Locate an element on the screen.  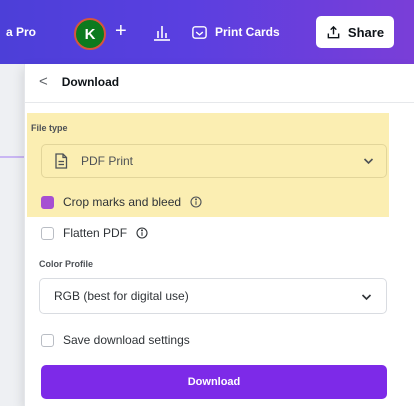
avatar-letter: K is located at coordinates (90, 34).